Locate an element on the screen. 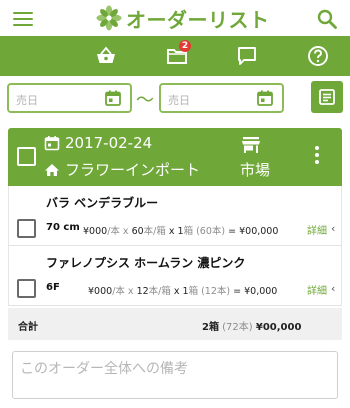 The image size is (350, 408). order-memo-field: このオーダー全体への備考 is located at coordinates (175, 375).